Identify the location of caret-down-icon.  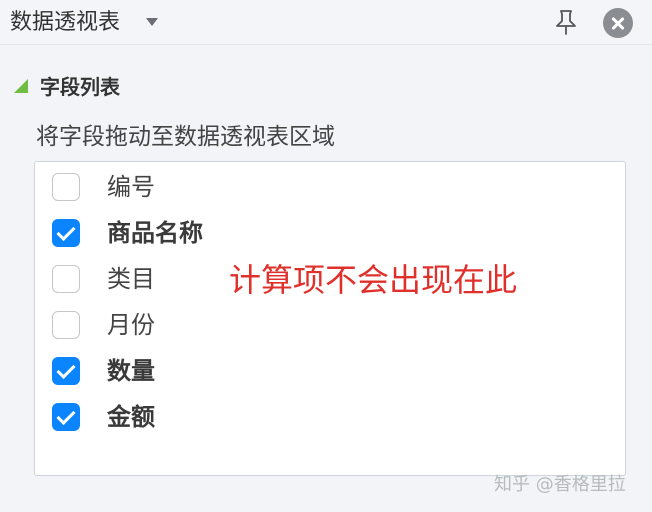
(153, 22).